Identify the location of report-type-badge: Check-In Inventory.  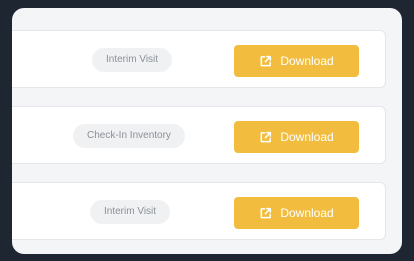
(129, 136).